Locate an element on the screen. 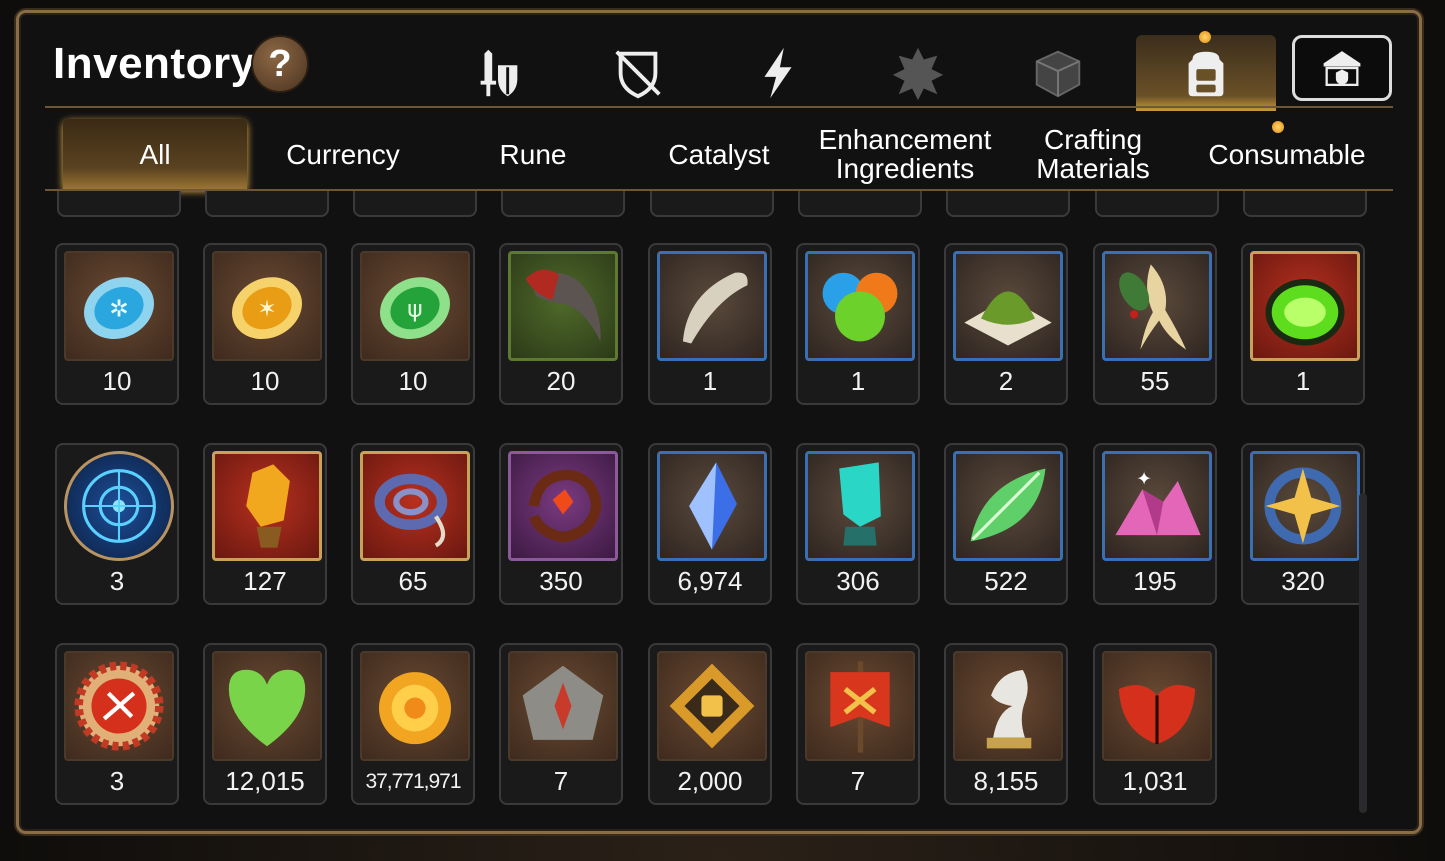 The image size is (1445, 861). item-slot: 1,031 is located at coordinates (1155, 724).